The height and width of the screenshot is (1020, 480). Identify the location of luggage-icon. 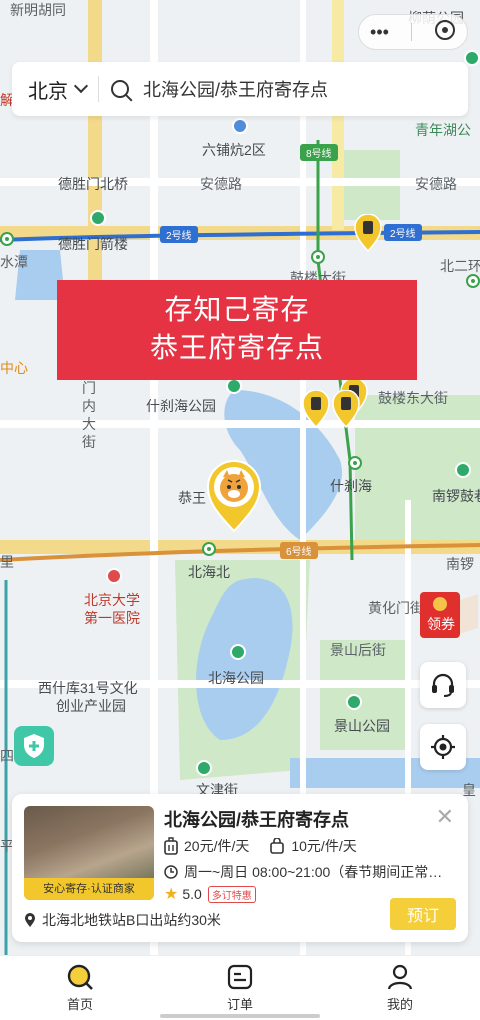
(171, 846).